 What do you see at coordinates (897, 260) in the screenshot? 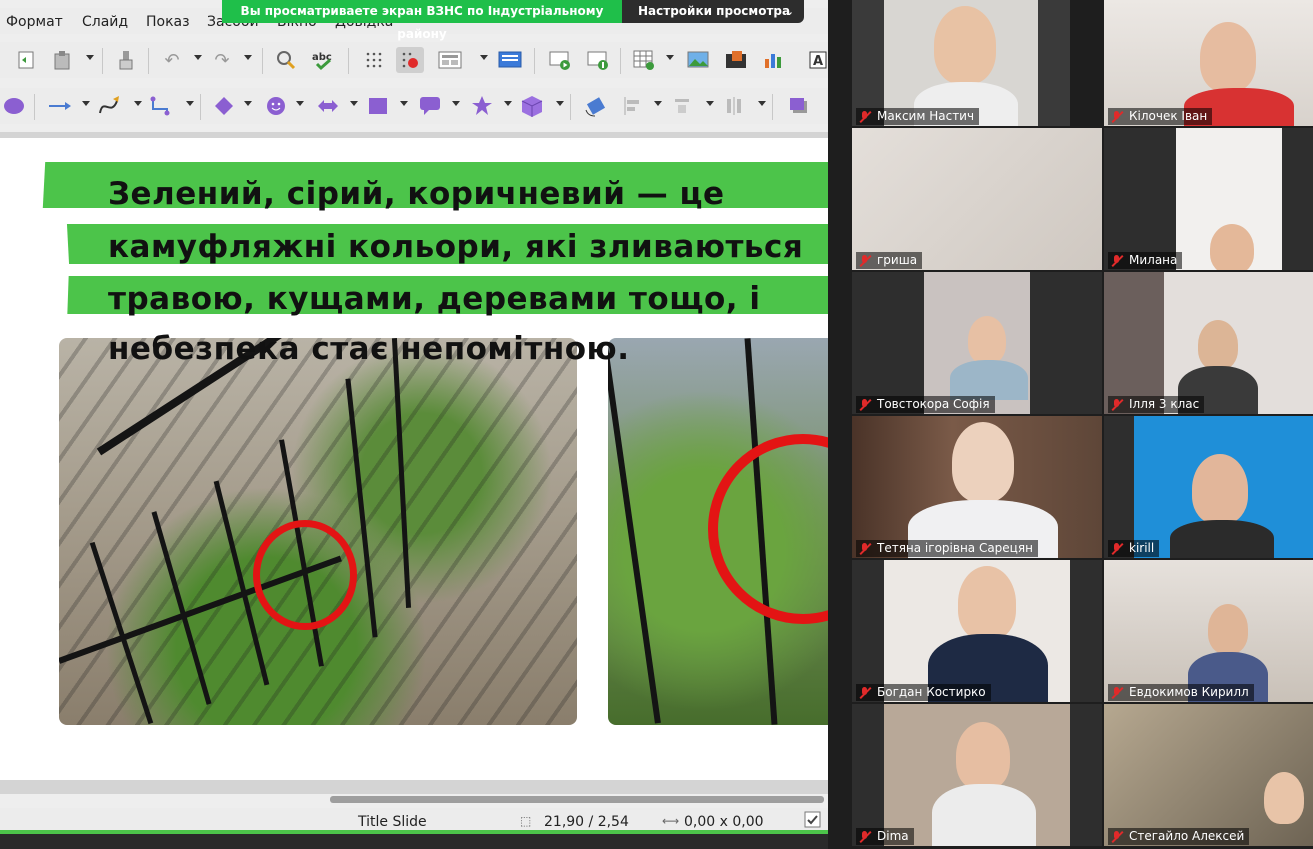
I see `participant-name: гриша` at bounding box center [897, 260].